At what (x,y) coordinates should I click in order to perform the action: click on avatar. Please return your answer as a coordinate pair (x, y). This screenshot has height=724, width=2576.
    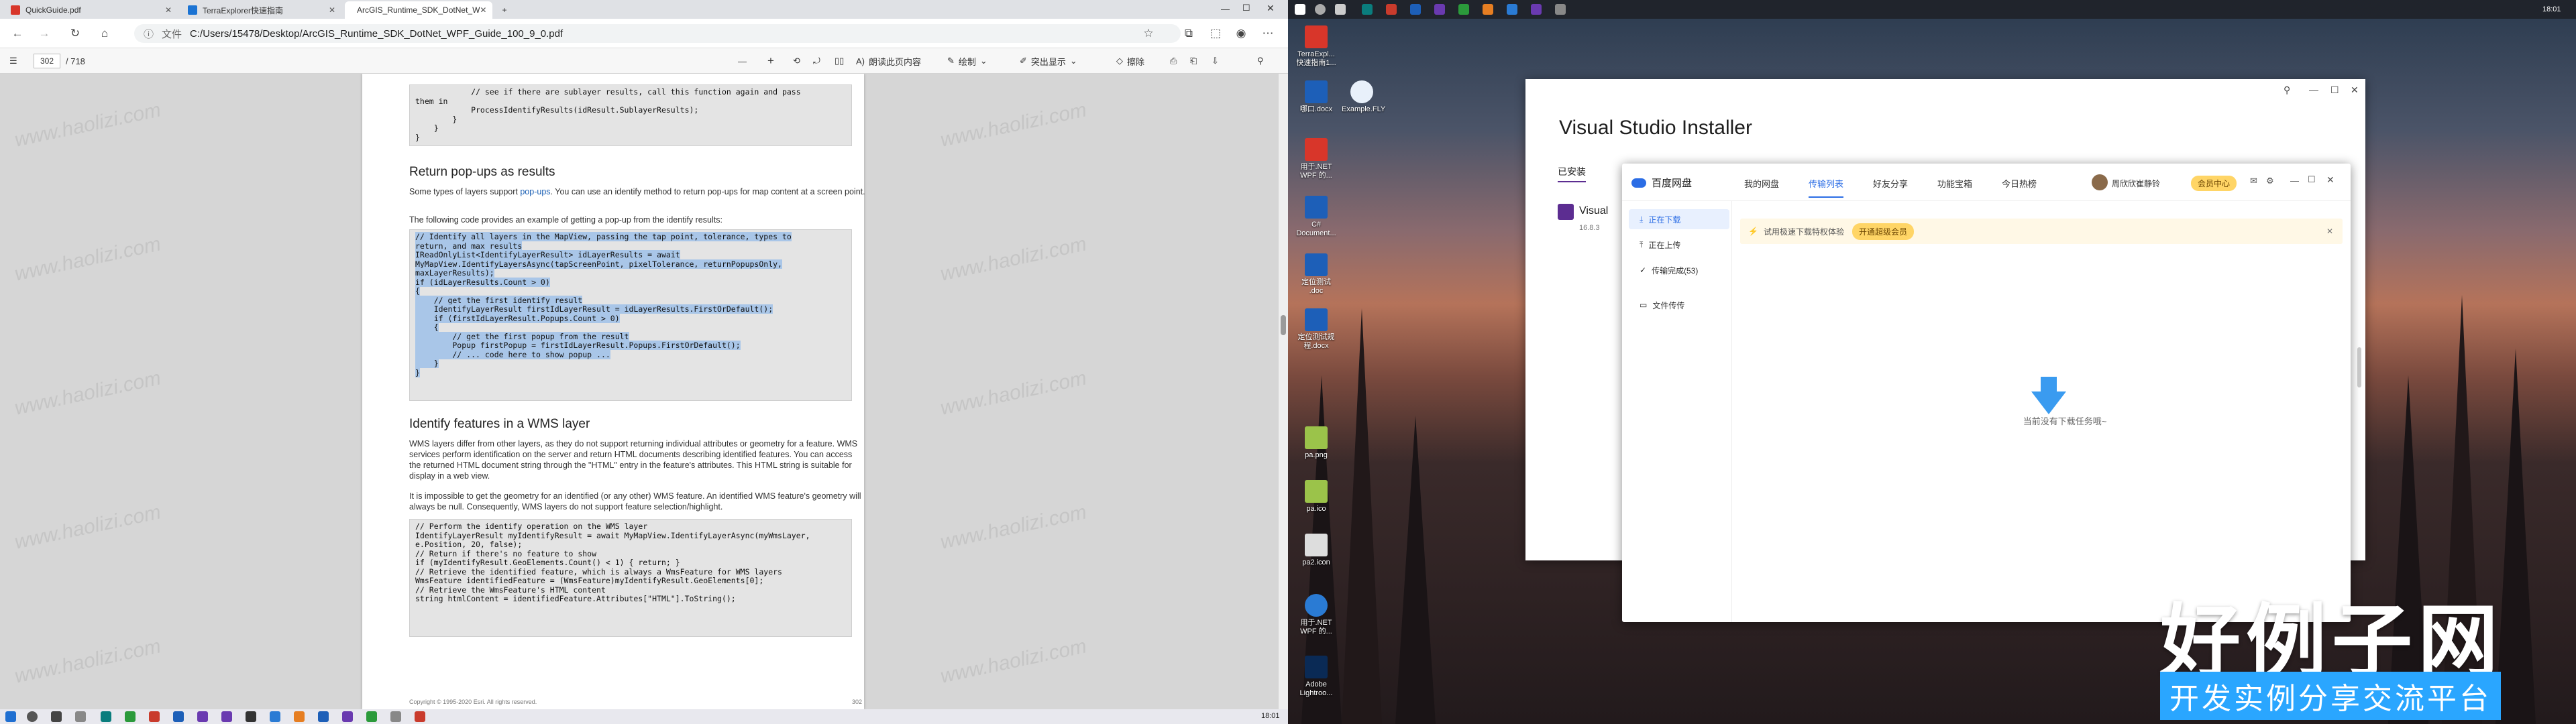
    Looking at the image, I should click on (2100, 182).